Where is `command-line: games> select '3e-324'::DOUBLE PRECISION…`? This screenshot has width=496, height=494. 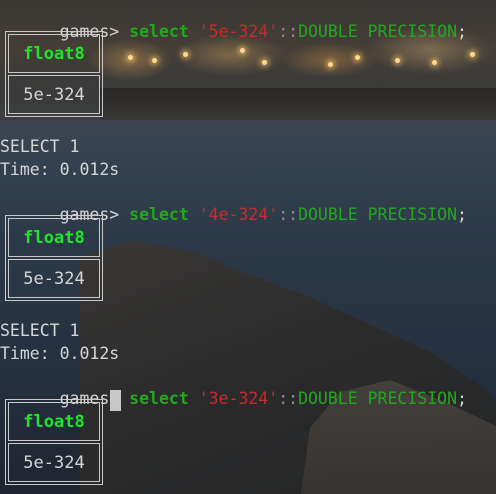 command-line: games> select '3e-324'::DOUBLE PRECISION… is located at coordinates (233, 387).